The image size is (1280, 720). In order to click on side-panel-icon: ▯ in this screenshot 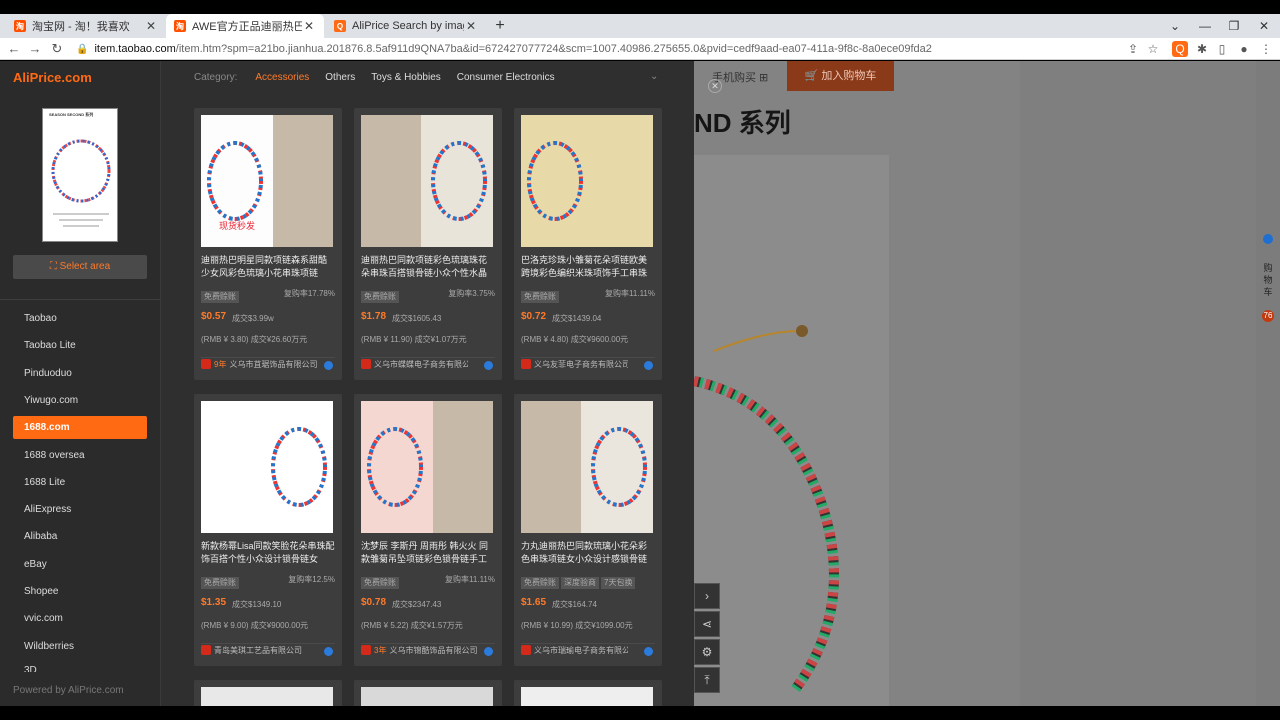, I will do `click(1222, 49)`.